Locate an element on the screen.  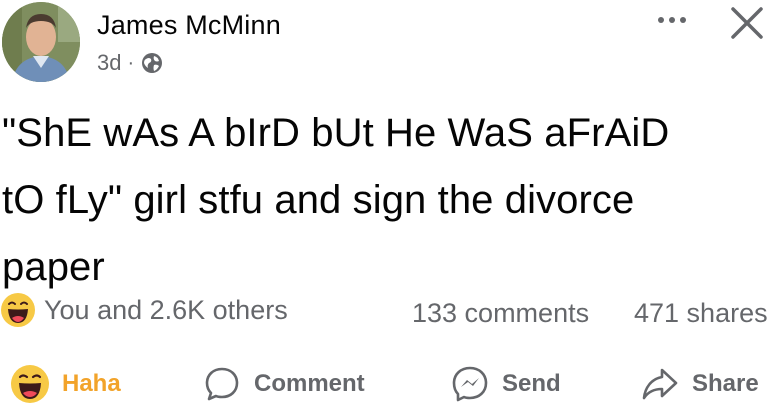
comment-icon is located at coordinates (222, 384).